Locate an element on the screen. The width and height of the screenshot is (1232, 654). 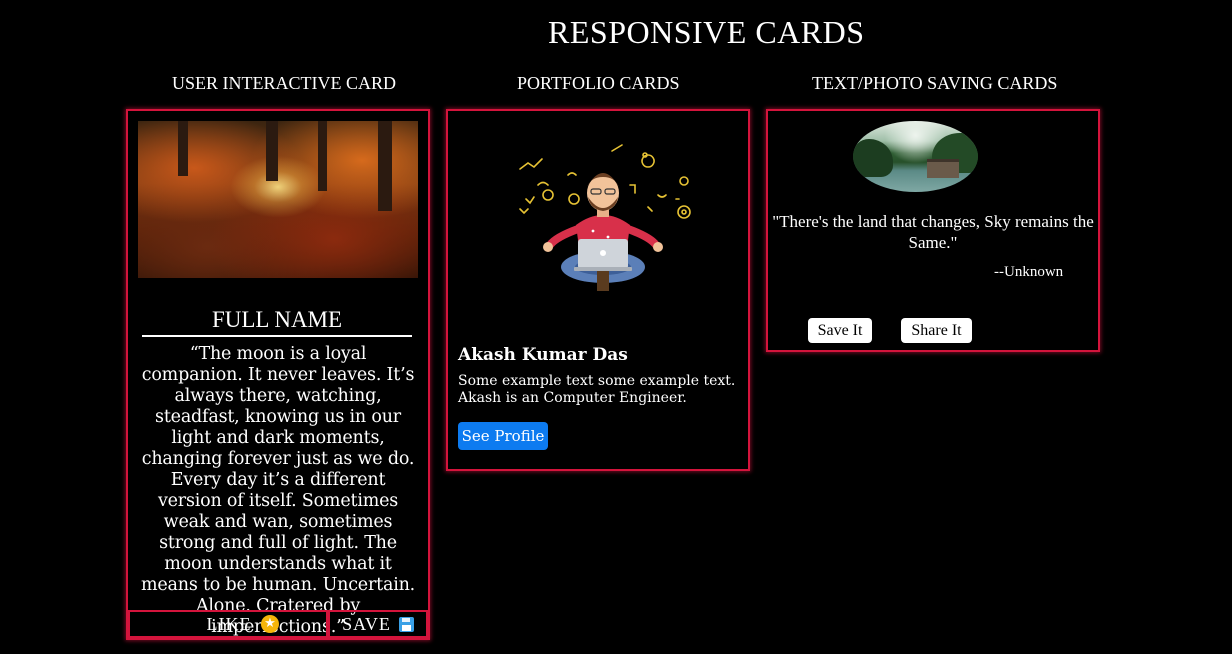
floppy-disk-icon is located at coordinates (406, 624).